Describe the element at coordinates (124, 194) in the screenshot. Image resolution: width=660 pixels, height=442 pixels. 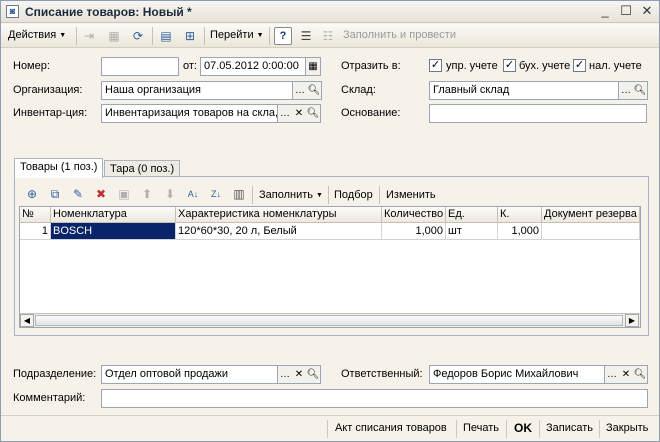
I see `end-edit-icon: ▣` at that location.